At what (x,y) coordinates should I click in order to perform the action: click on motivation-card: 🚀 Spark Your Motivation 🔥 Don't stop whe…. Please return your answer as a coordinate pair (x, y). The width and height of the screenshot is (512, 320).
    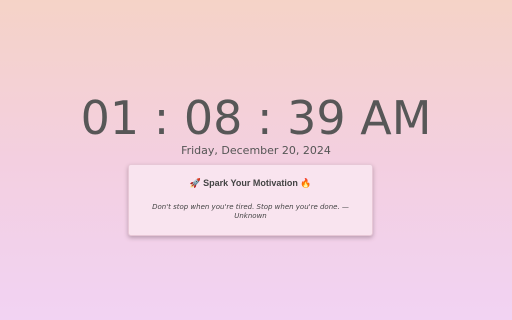
    Looking at the image, I should click on (250, 200).